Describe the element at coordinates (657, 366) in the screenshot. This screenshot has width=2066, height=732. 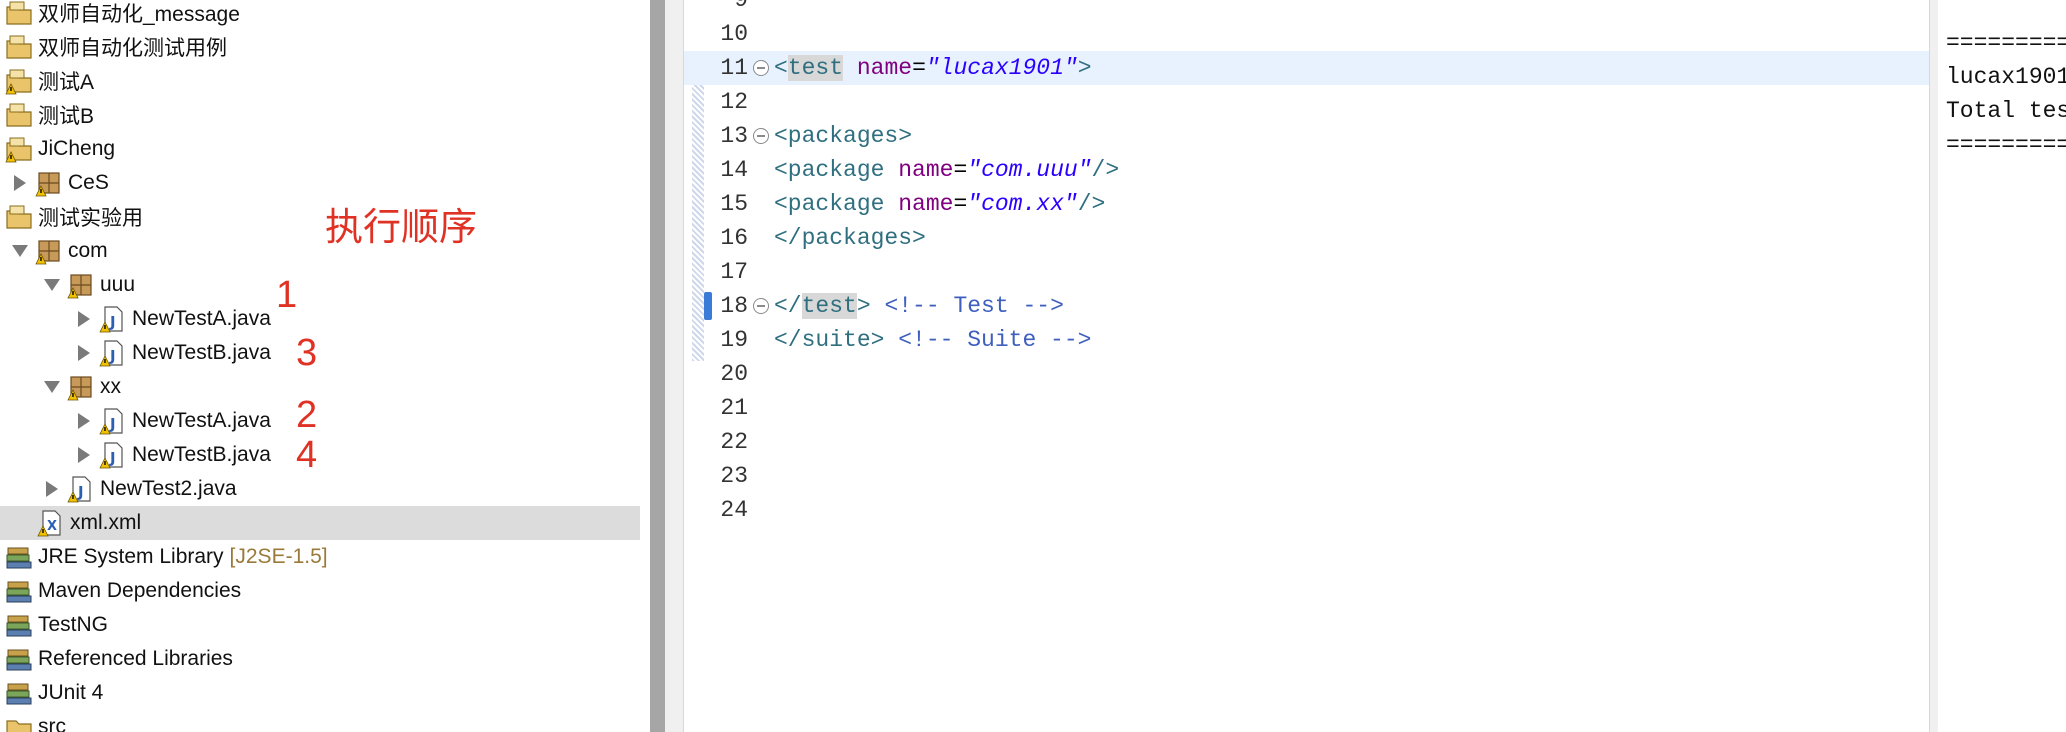
I see `pane-splitter` at that location.